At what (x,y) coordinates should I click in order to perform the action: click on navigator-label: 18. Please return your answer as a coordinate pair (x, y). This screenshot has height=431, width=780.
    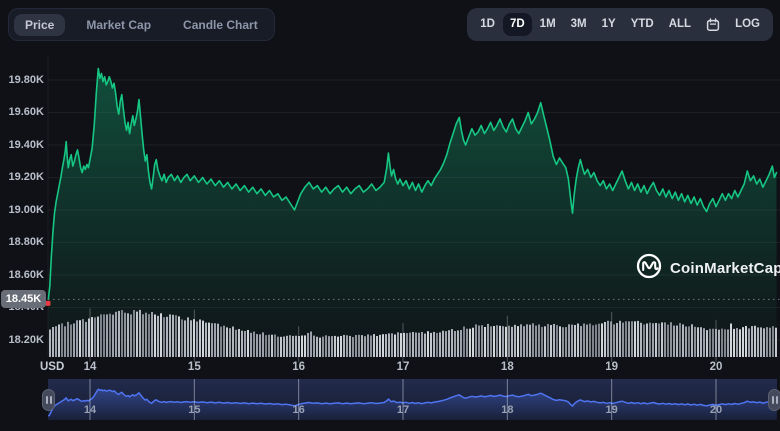
    Looking at the image, I should click on (507, 410).